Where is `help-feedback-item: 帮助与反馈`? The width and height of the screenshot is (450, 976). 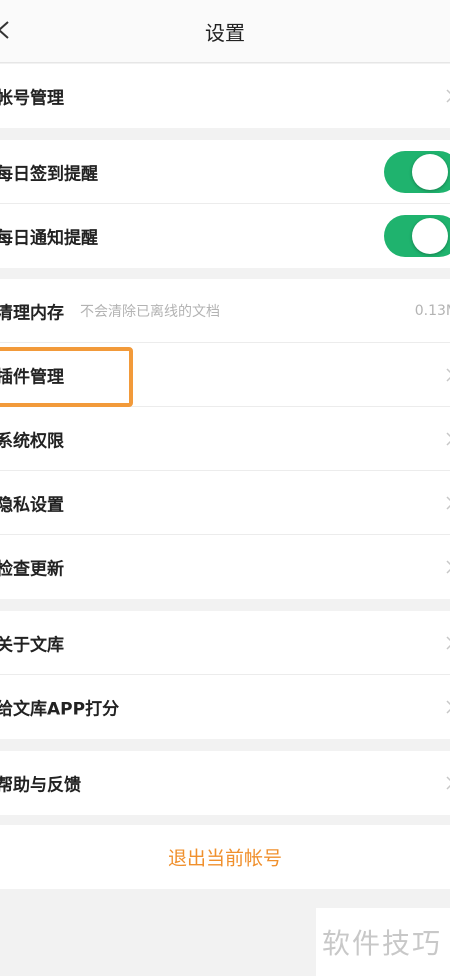 help-feedback-item: 帮助与反馈 is located at coordinates (225, 783).